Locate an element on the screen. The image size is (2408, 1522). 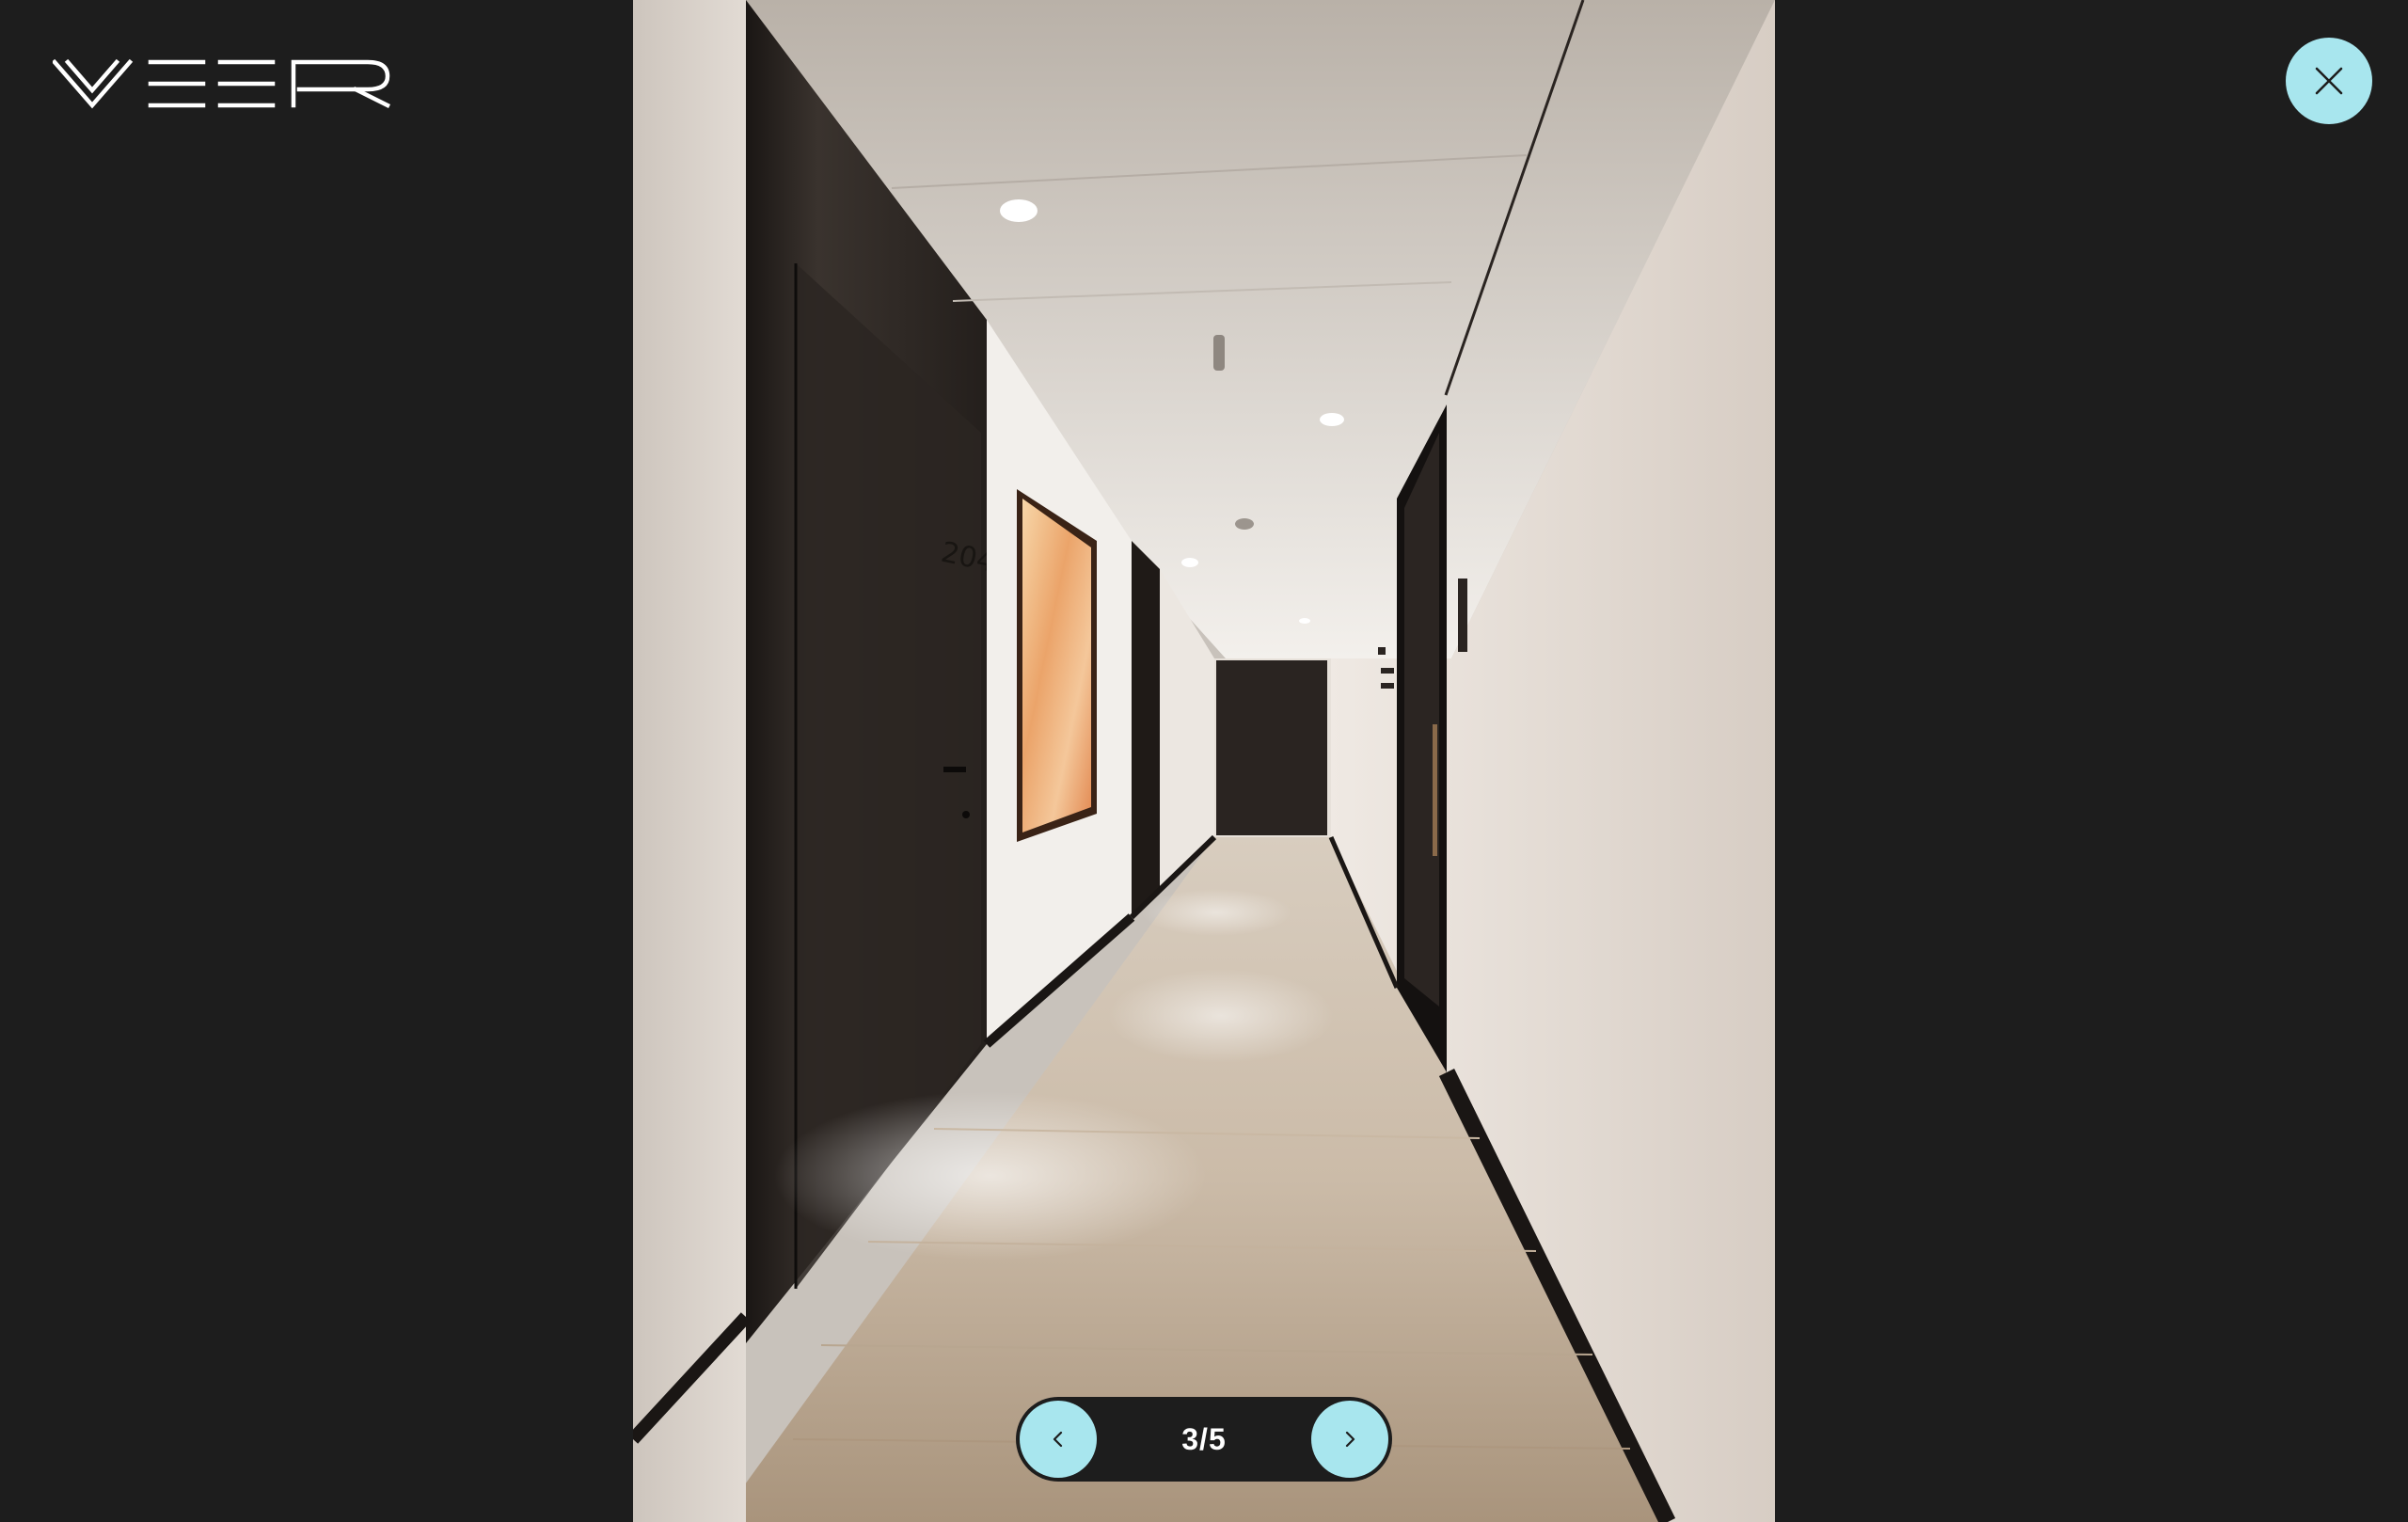
gallery-pager: 3/5 is located at coordinates (1204, 1439).